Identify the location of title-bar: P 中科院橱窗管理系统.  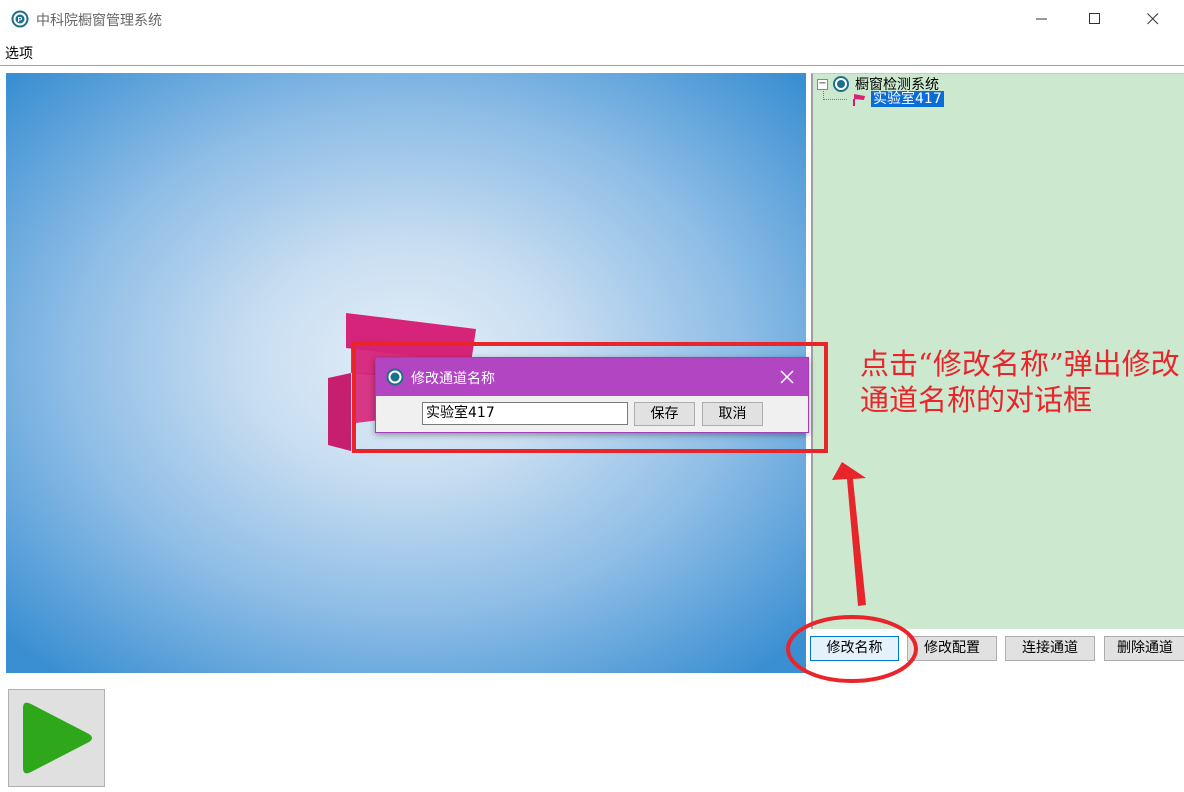
(592, 19).